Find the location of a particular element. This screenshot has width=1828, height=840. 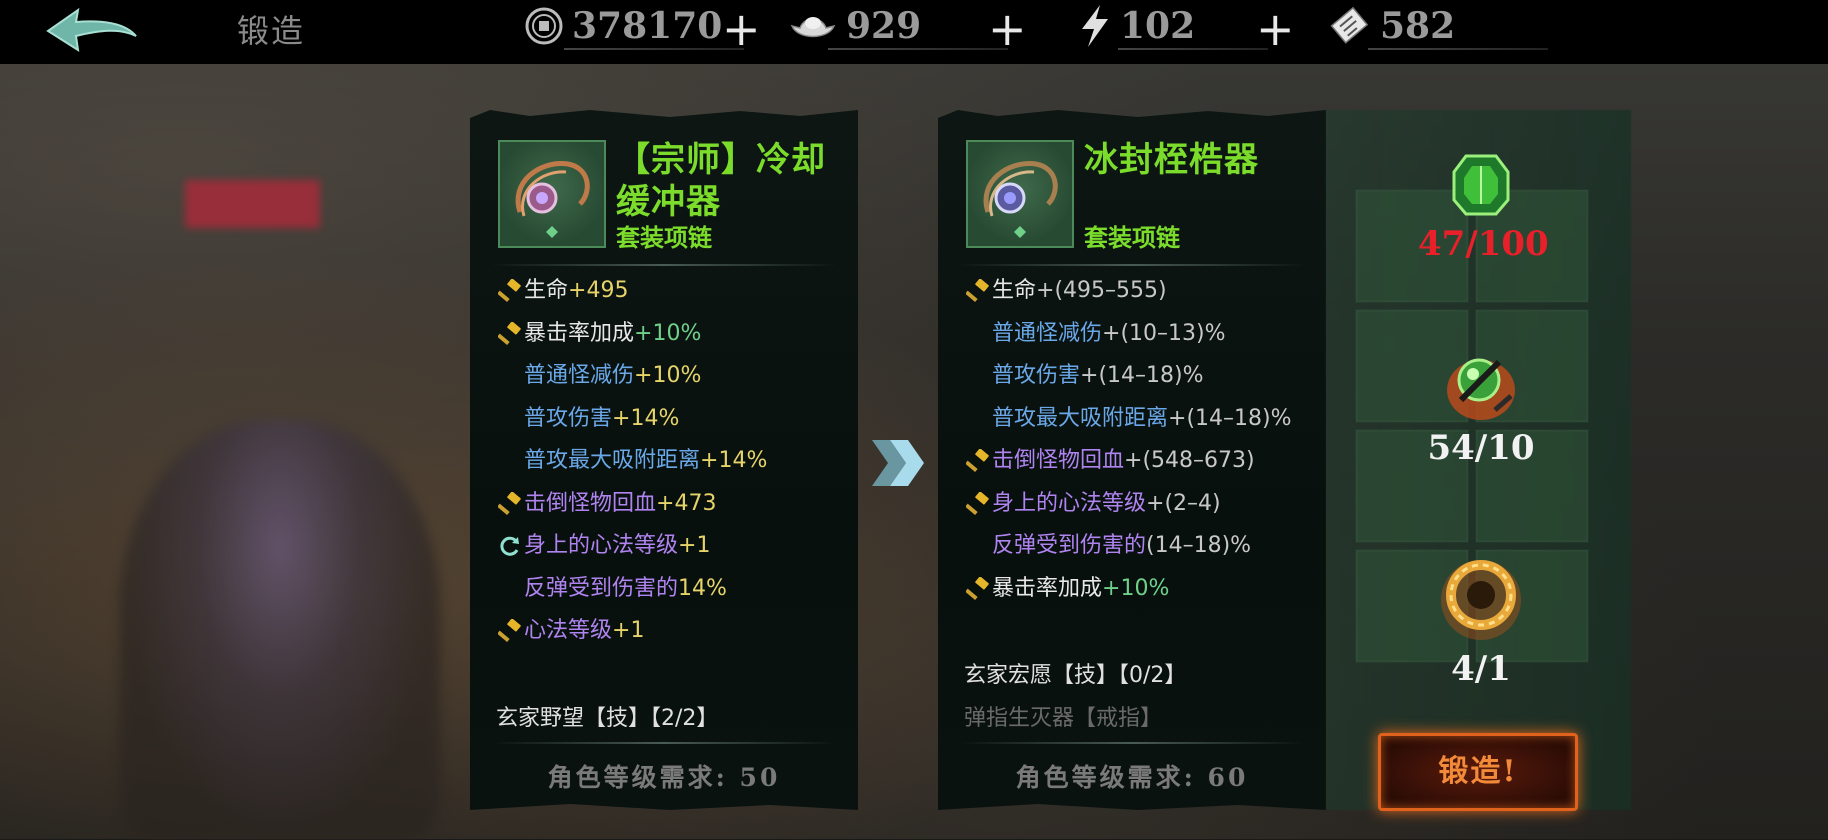

stat-row: 普攻伤害+14% is located at coordinates (588, 419).